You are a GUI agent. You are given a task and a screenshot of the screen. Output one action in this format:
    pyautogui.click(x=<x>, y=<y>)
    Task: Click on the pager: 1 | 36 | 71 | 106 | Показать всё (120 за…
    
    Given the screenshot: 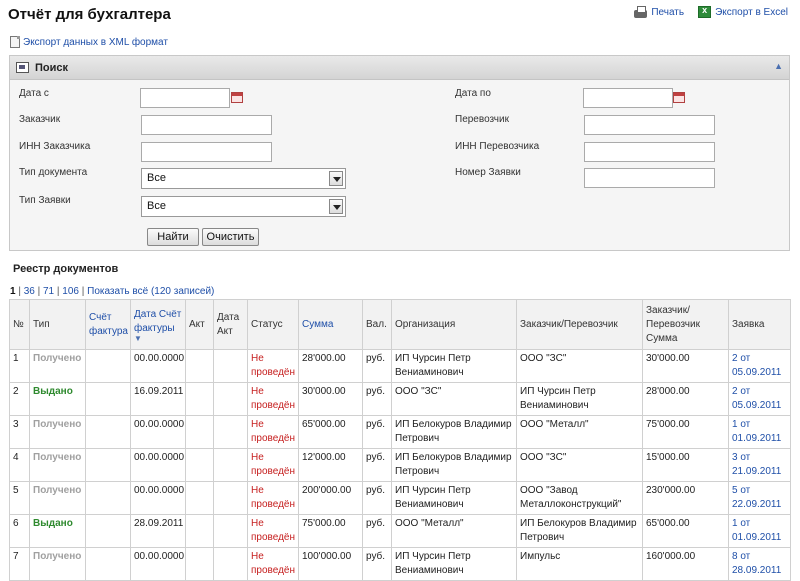 What is the action you would take?
    pyautogui.click(x=112, y=291)
    